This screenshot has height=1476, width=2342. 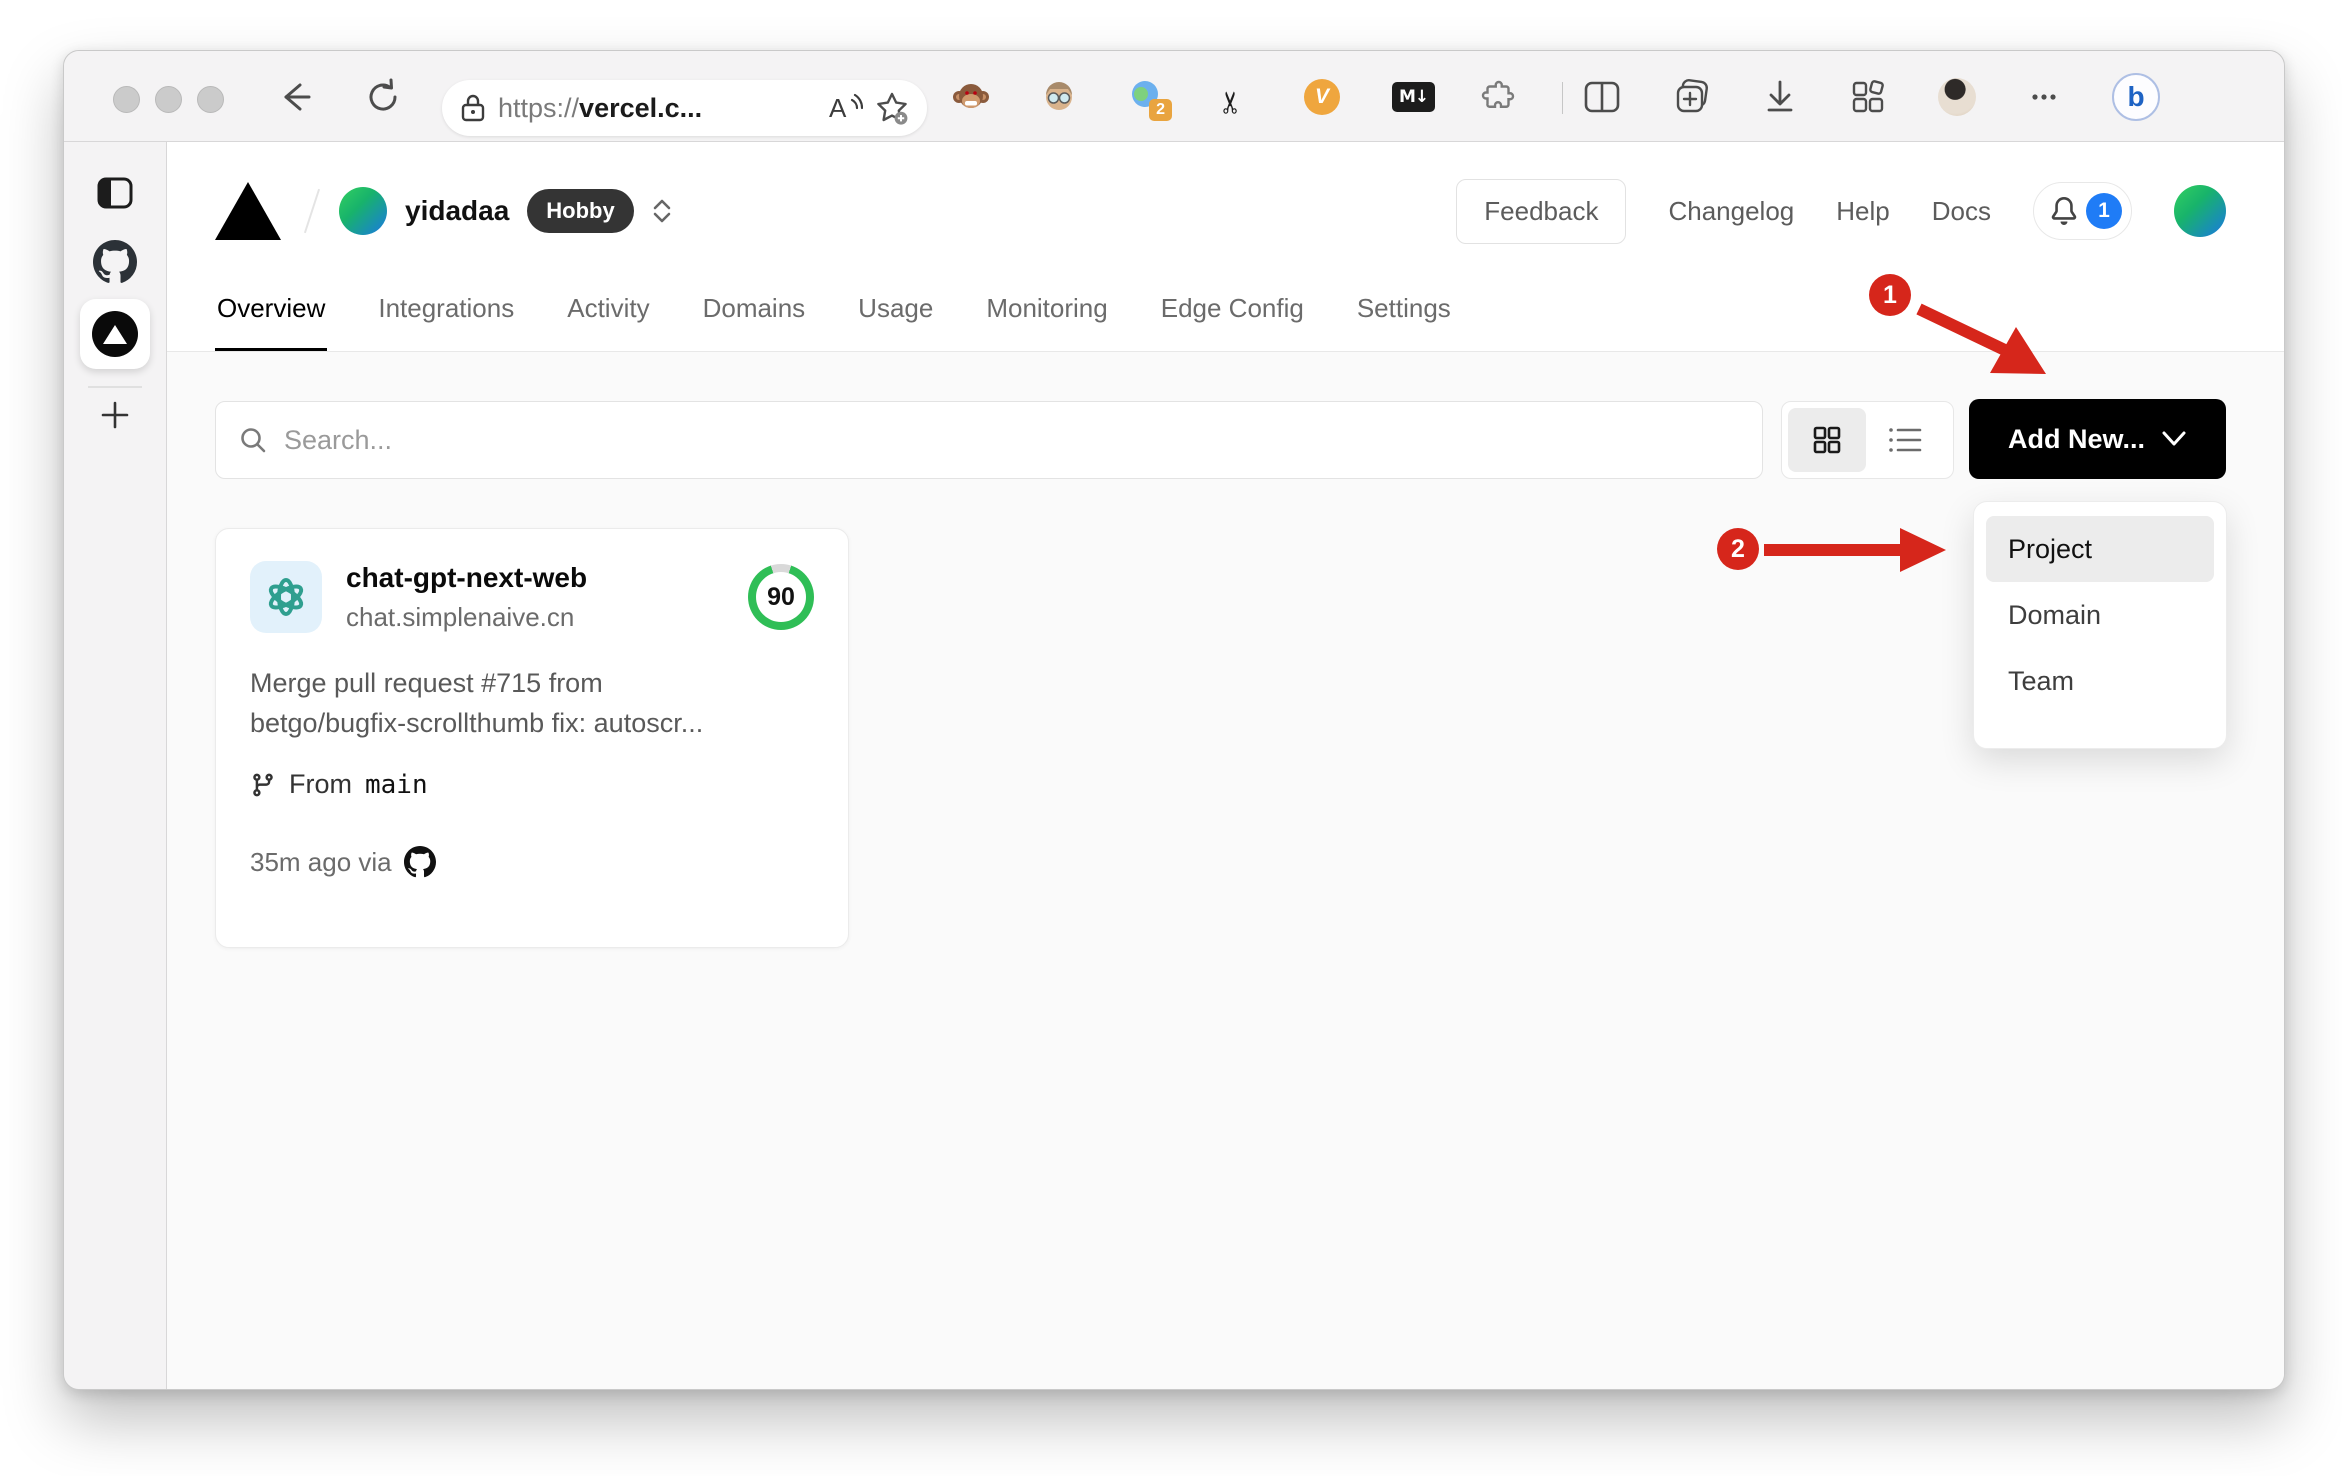 I want to click on docs-link: Docs, so click(x=1961, y=211).